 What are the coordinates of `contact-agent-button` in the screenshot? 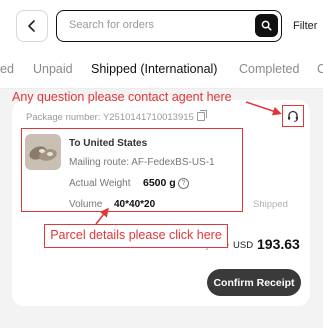 It's located at (293, 116).